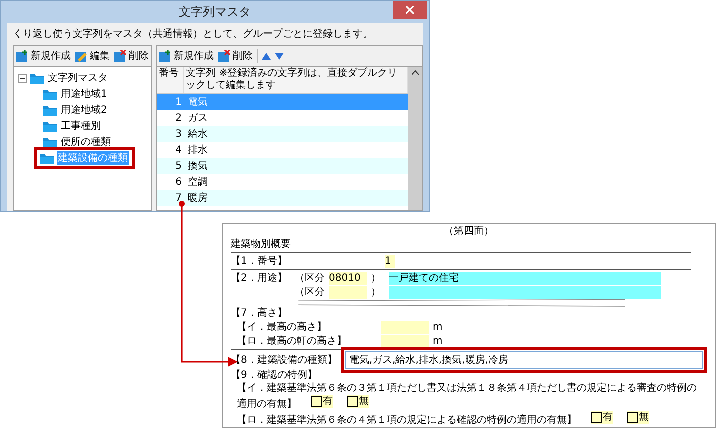 Image resolution: width=720 pixels, height=430 pixels. I want to click on close-button, so click(410, 10).